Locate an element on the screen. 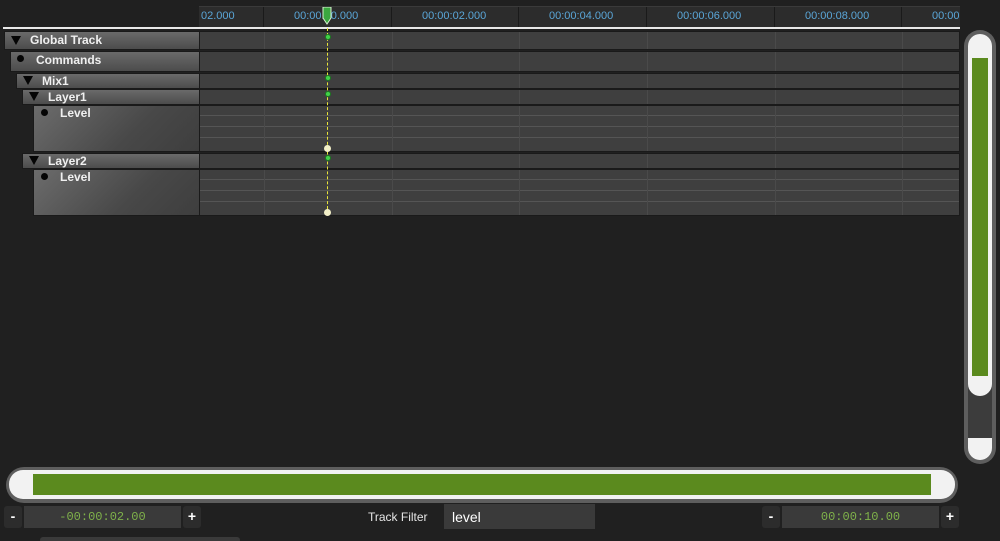  ruler-label: 00:00:04.000 is located at coordinates (581, 16).